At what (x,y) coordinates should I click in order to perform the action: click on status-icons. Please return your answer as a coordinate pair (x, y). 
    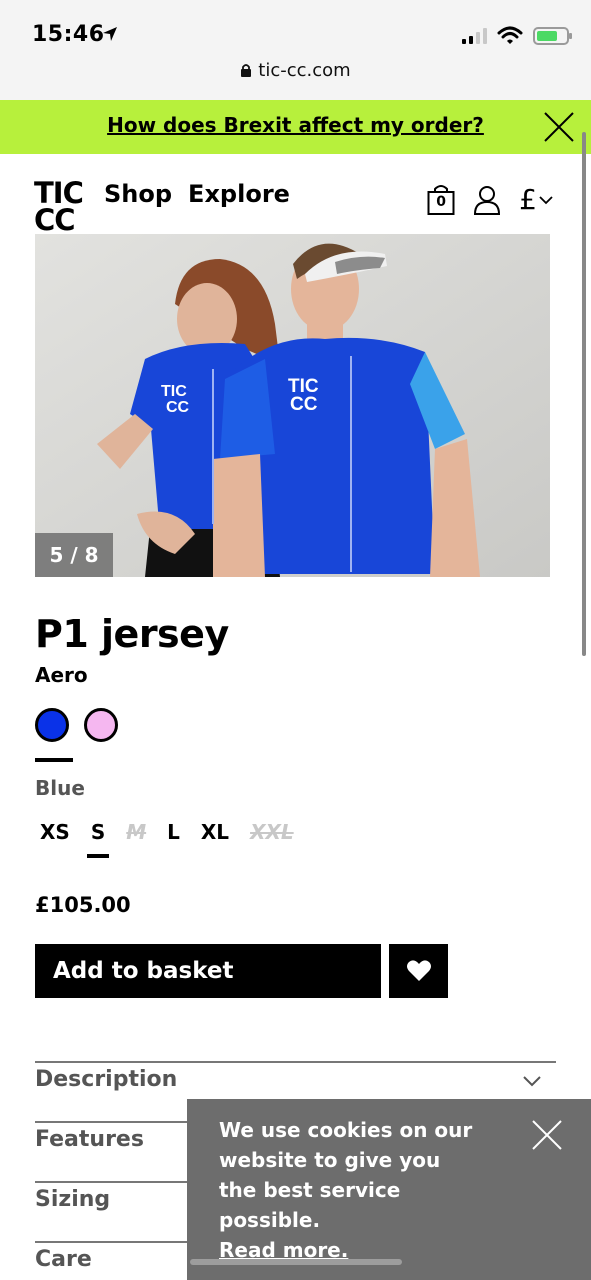
    Looking at the image, I should click on (517, 36).